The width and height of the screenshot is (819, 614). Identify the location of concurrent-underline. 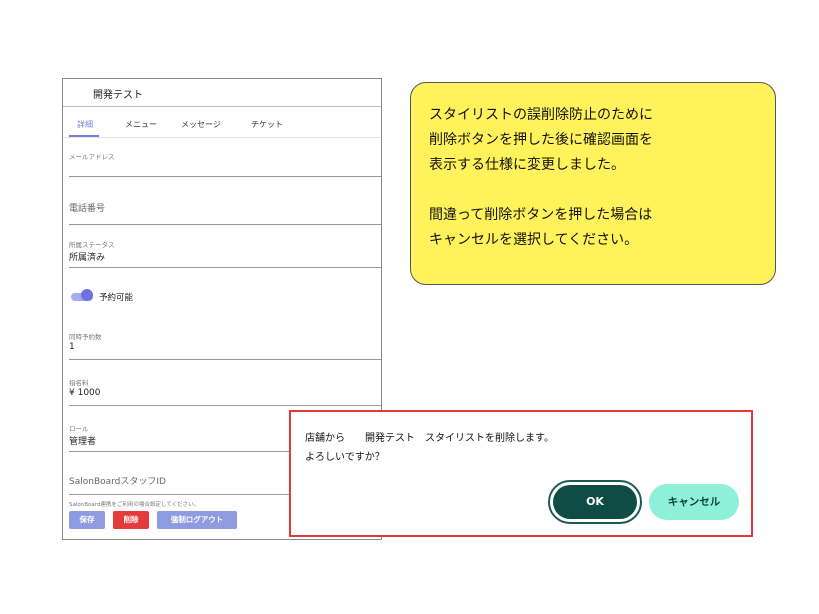
(225, 359).